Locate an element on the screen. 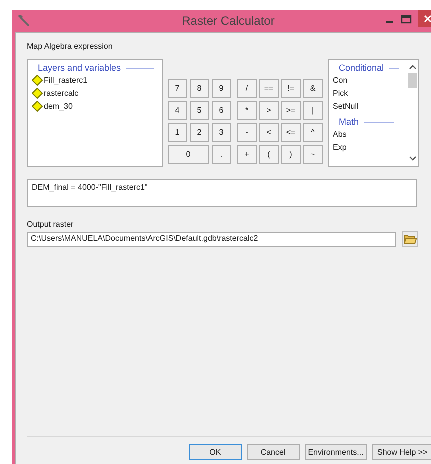 The image size is (431, 464). dialog-button: Cancel is located at coordinates (273, 452).